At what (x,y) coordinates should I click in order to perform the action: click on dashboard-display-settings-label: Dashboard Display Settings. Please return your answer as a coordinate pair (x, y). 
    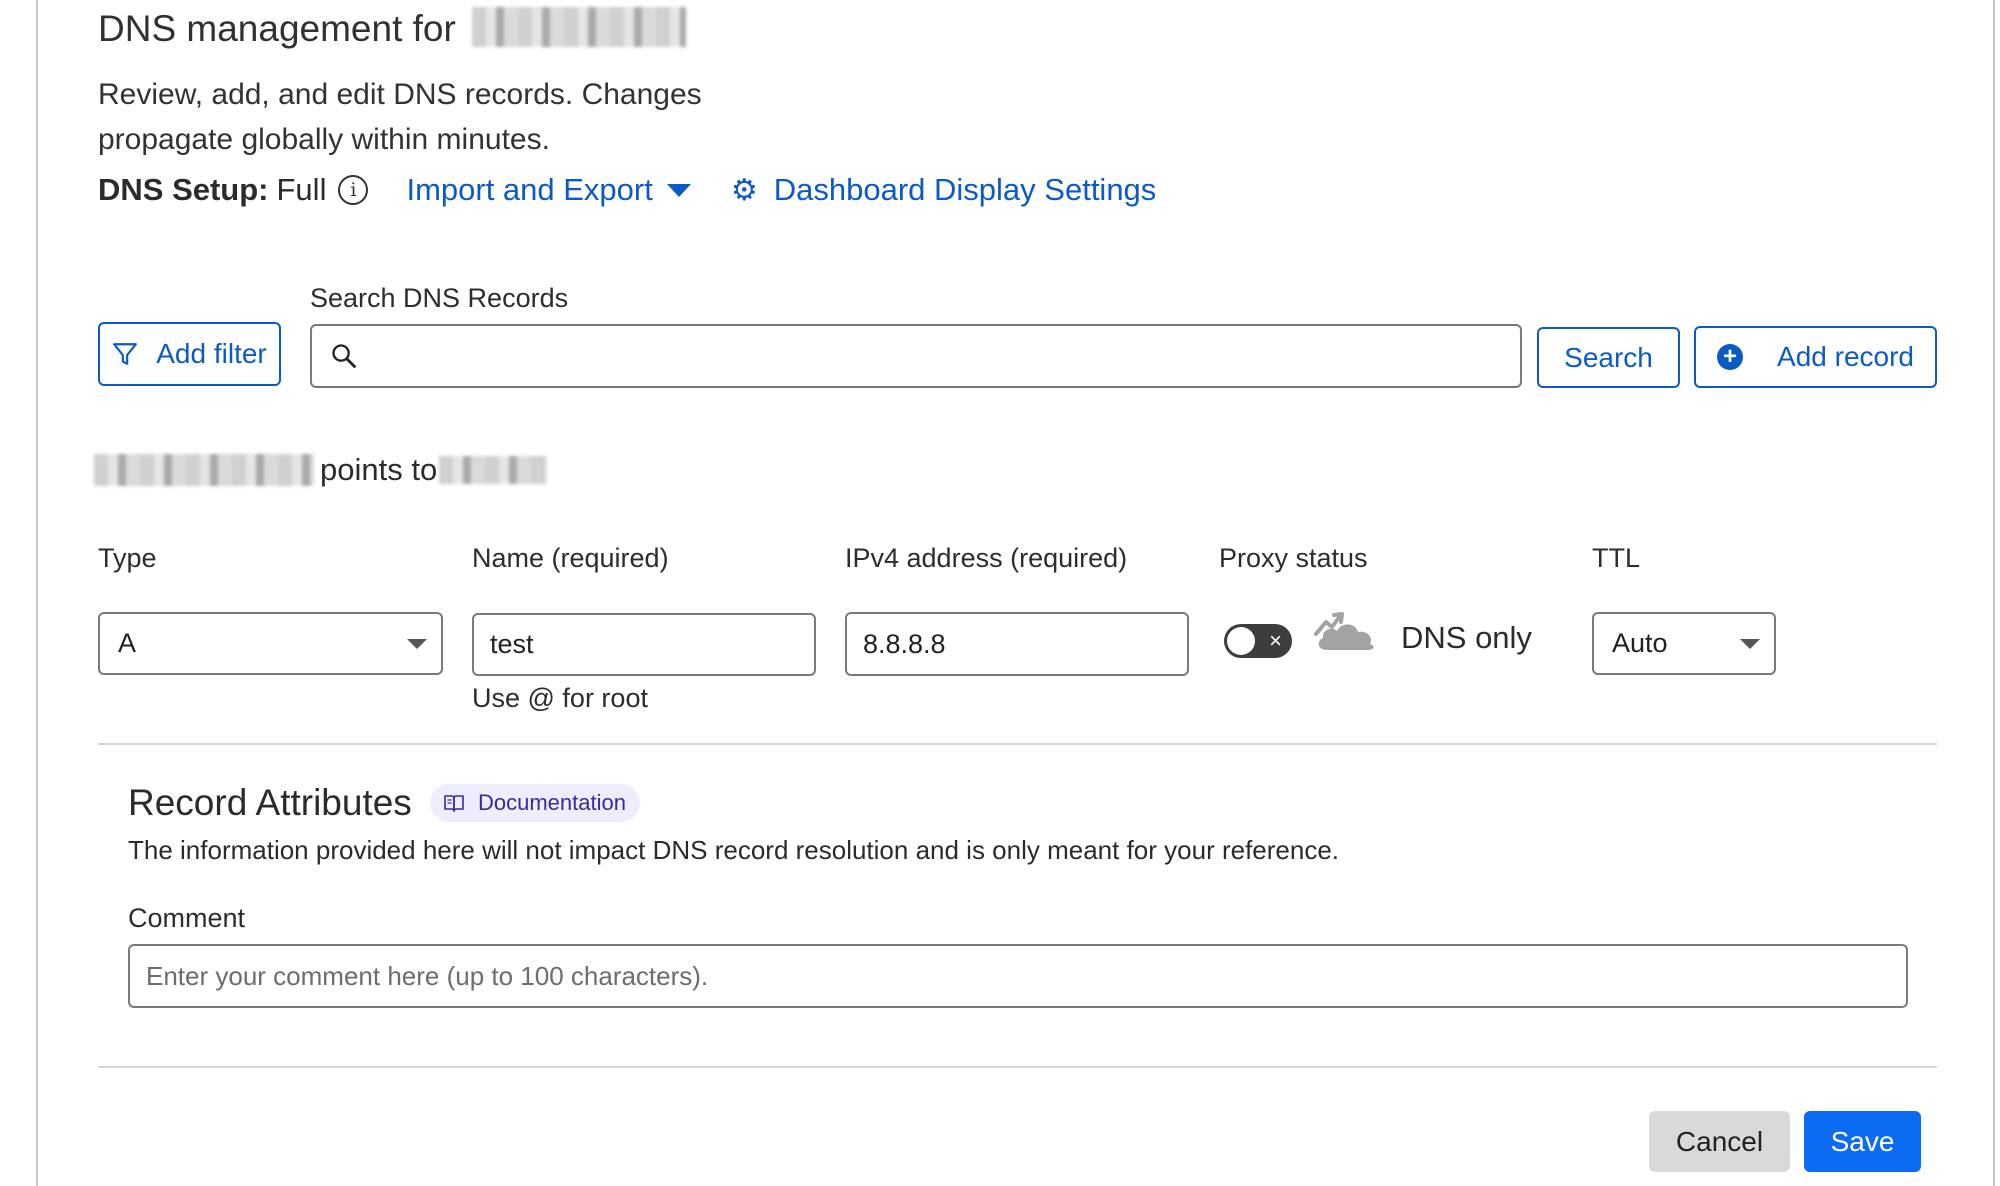
    Looking at the image, I should click on (965, 189).